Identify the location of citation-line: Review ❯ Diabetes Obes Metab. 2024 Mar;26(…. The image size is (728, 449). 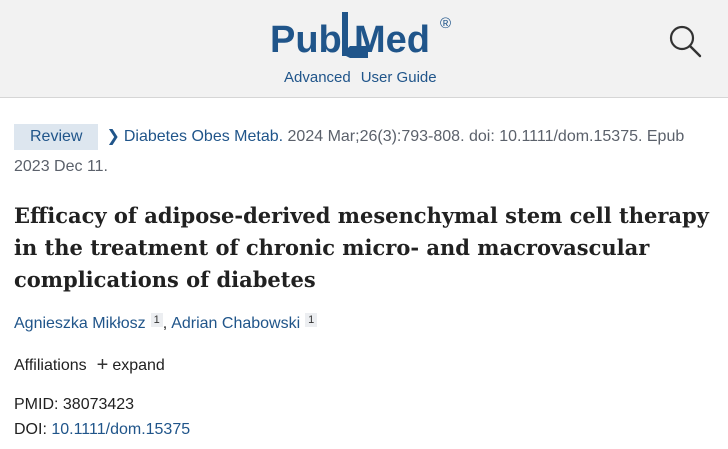
(364, 152).